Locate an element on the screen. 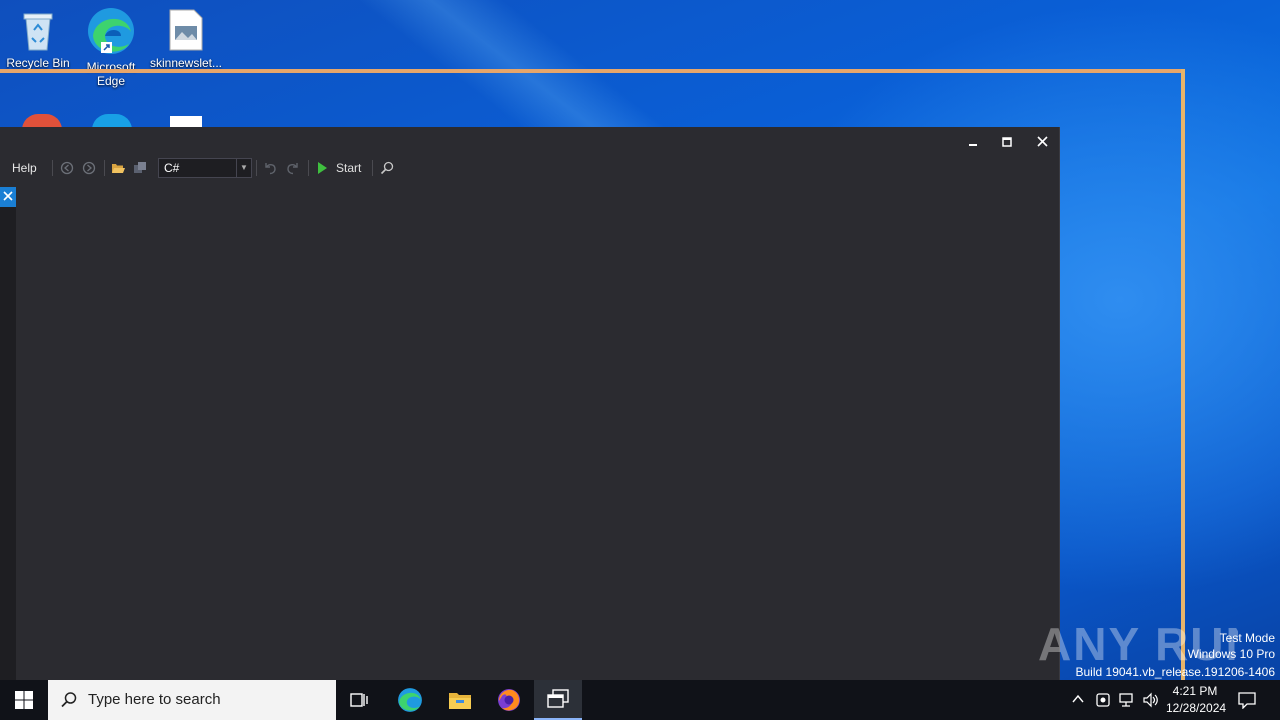 Image resolution: width=1280 pixels, height=720 pixels. anyrun-brand-text: ANY RUN is located at coordinates (1138, 644).